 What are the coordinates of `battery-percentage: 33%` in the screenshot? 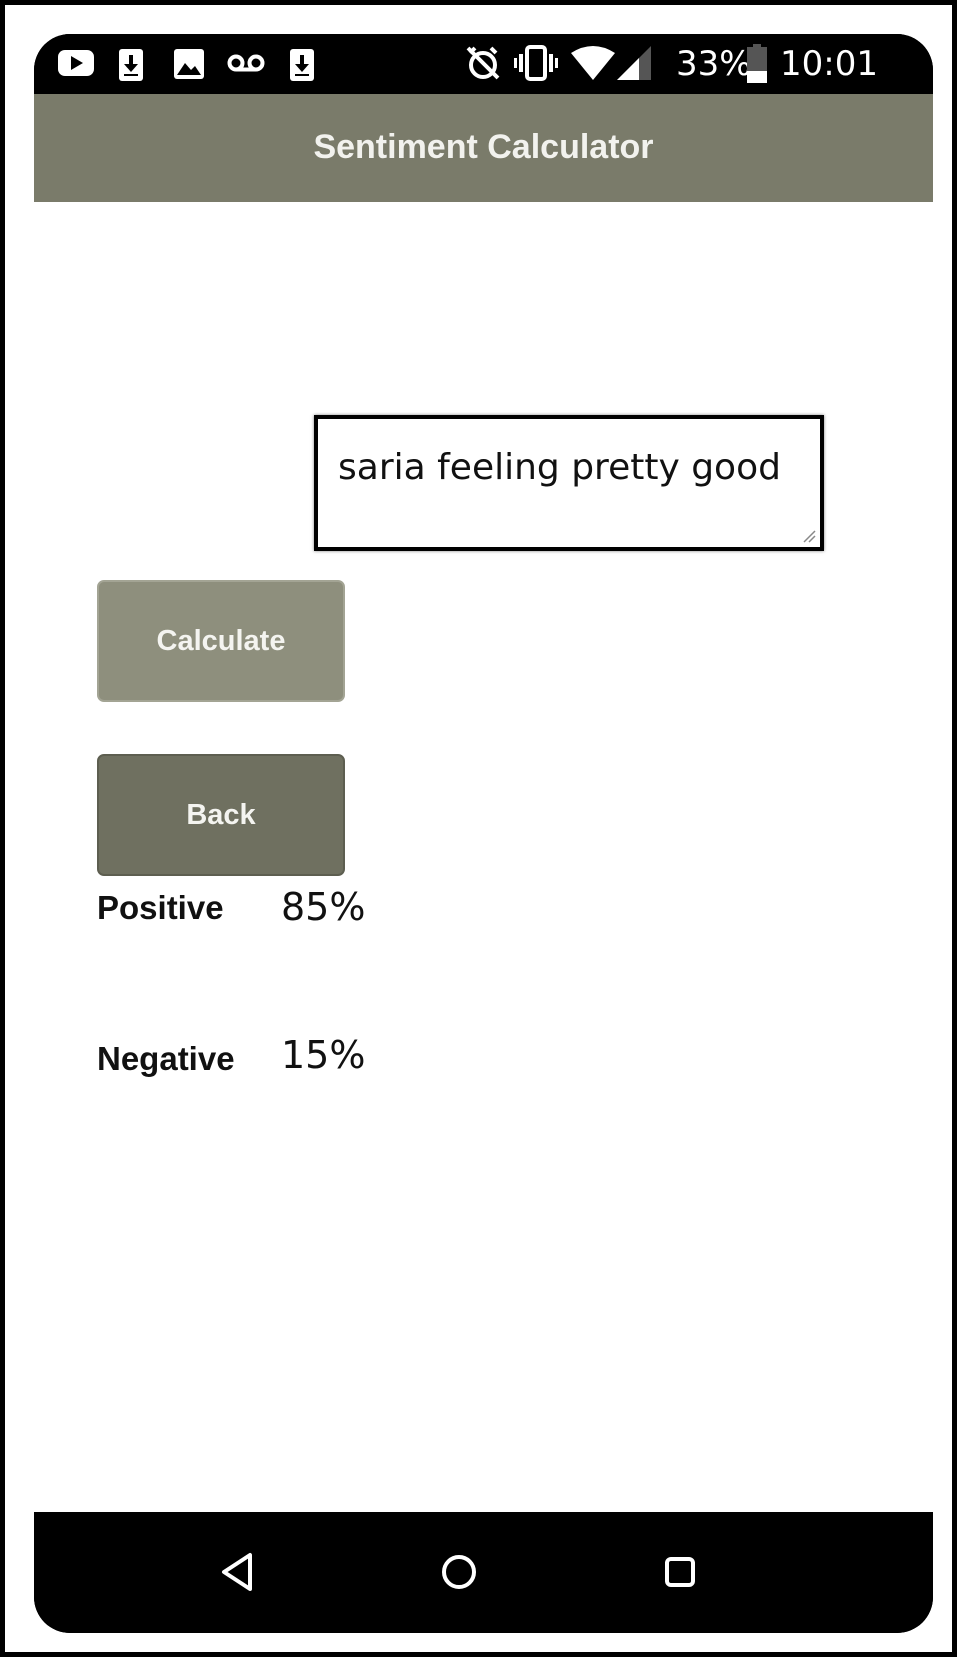 It's located at (714, 64).